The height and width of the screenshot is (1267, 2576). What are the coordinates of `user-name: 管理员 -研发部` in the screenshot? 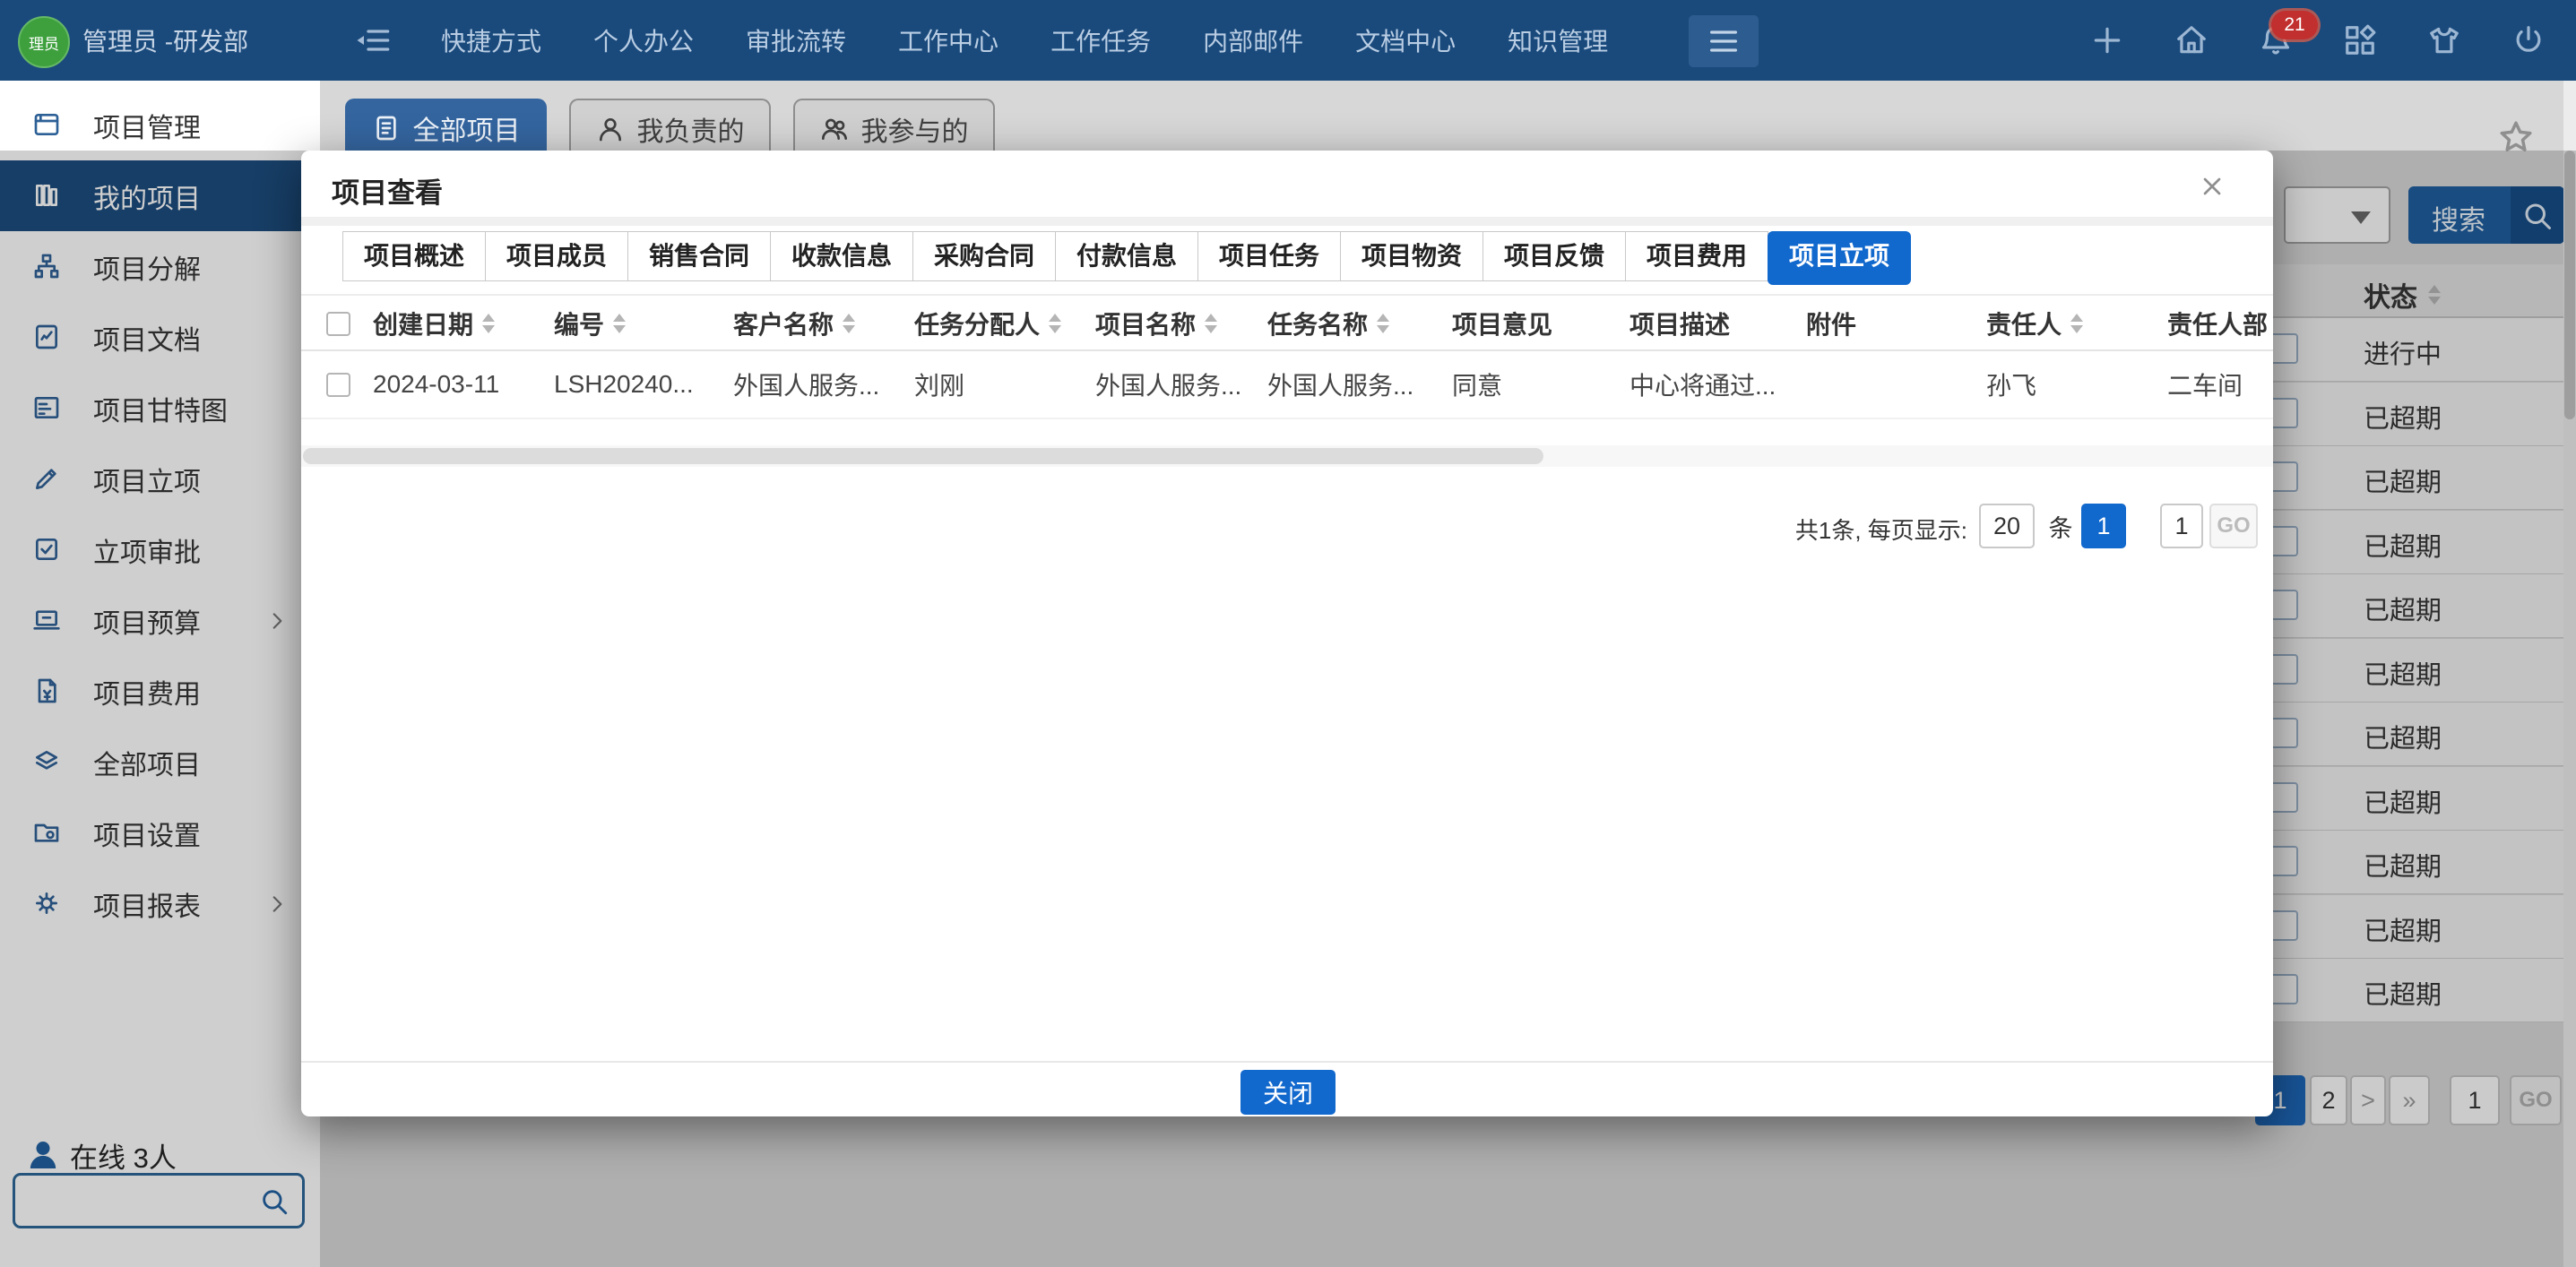 It's located at (165, 42).